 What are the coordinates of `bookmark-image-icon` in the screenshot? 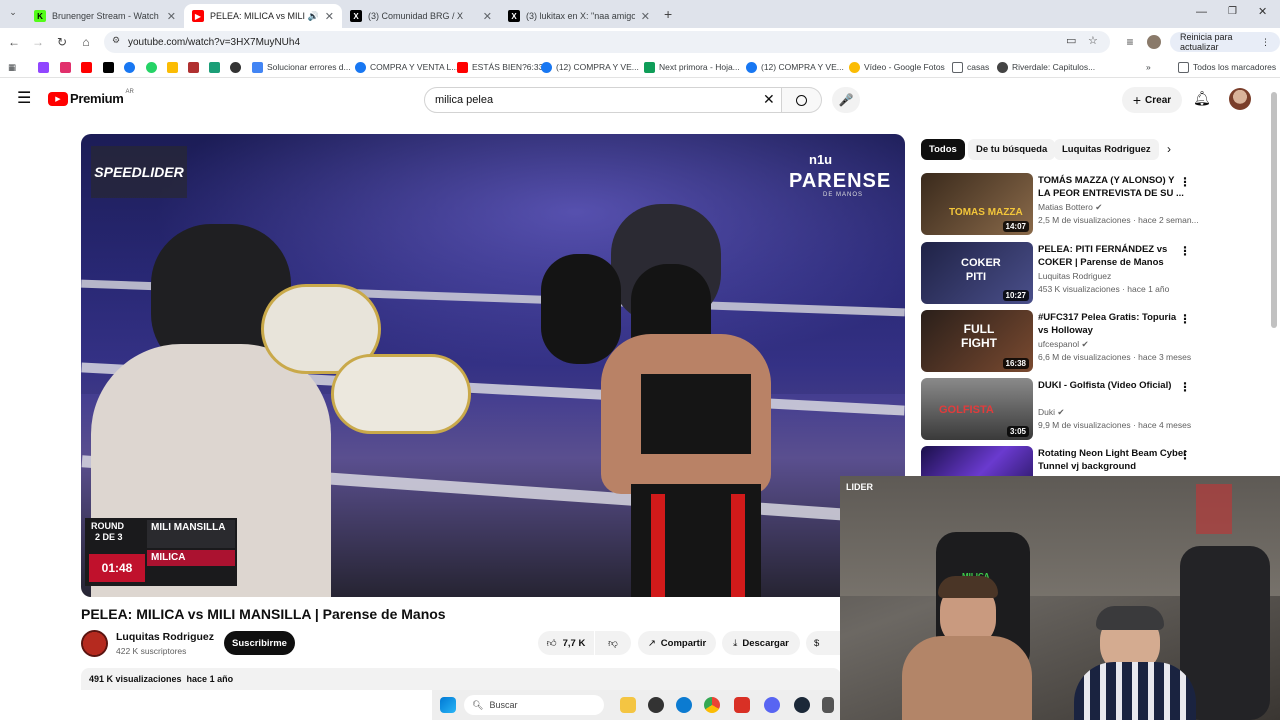 It's located at (195, 67).